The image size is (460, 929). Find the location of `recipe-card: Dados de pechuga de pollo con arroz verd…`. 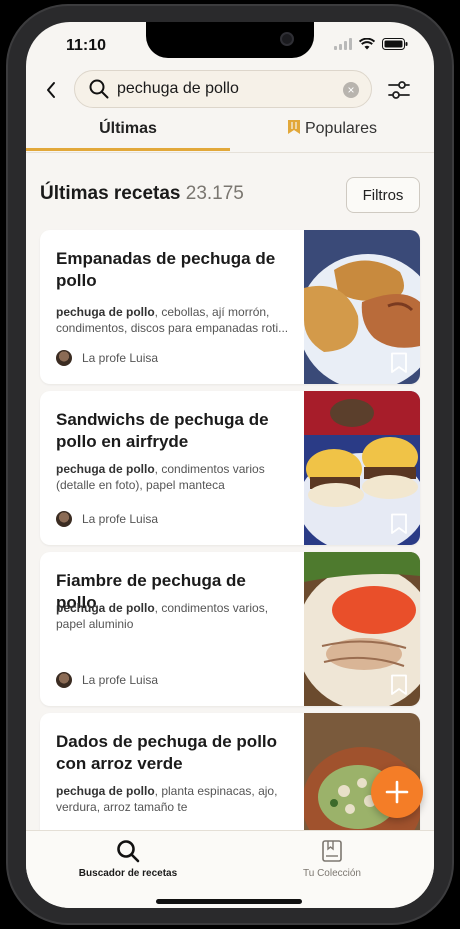

recipe-card: Dados de pechuga de pollo con arroz verd… is located at coordinates (230, 772).